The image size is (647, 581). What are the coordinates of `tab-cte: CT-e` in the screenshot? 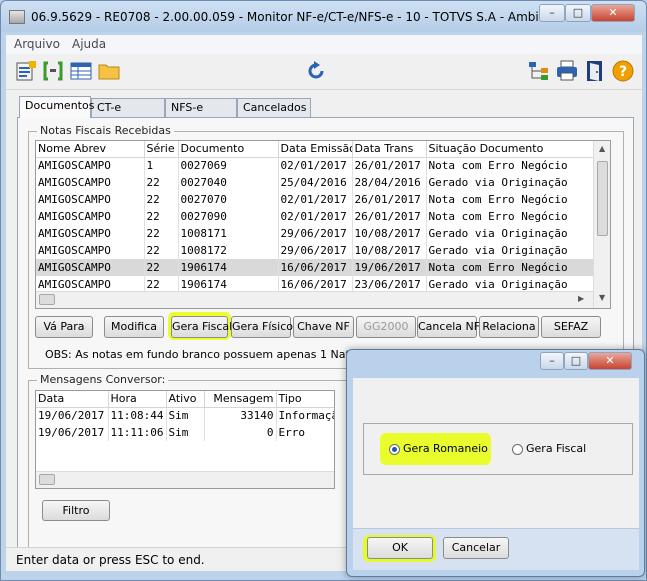 It's located at (128, 107).